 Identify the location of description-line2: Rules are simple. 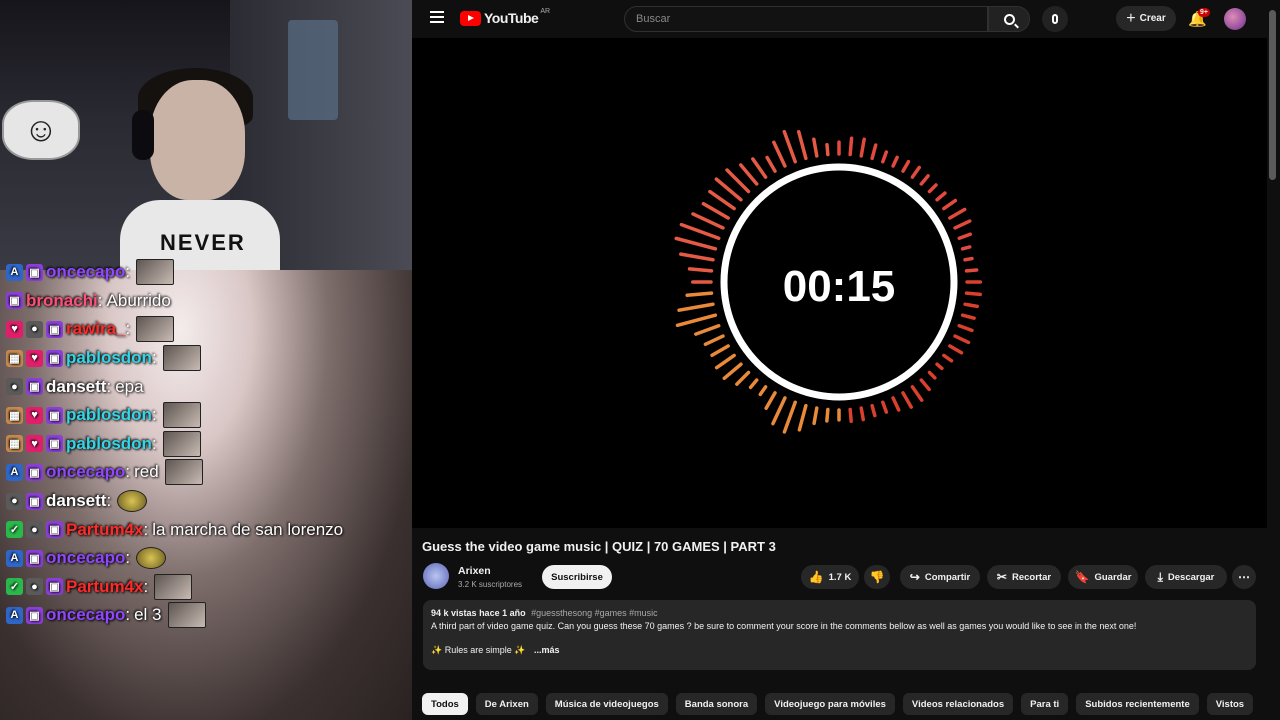
(478, 650).